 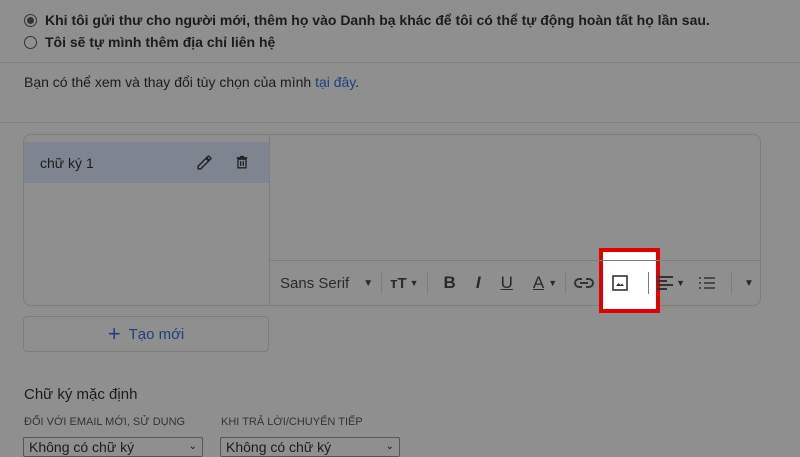 I want to click on new-email-signature-select: Không có chữ ký ⌄, so click(x=113, y=447).